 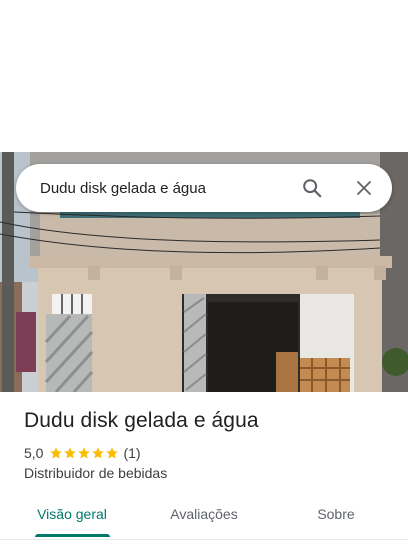 I want to click on place-title: Dudu disk gelada e água, so click(x=141, y=420).